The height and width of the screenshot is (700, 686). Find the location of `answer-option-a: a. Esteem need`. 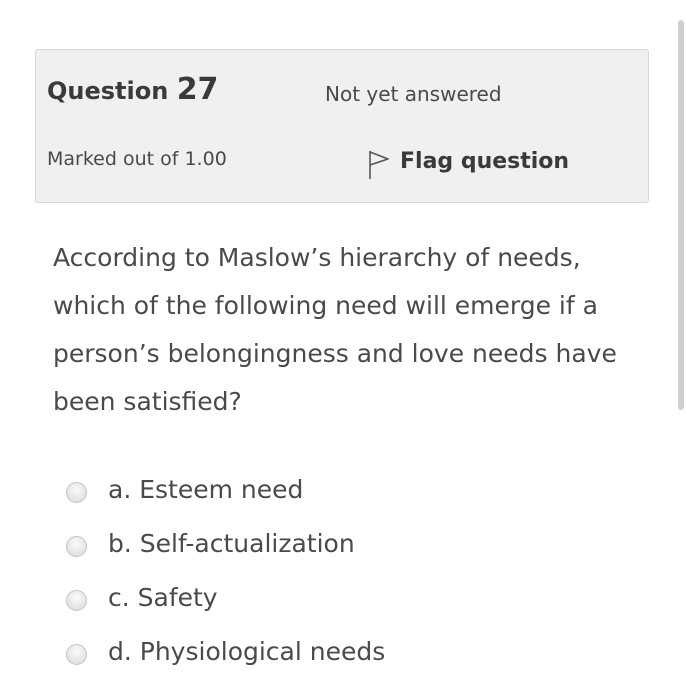

answer-option-a: a. Esteem need is located at coordinates (346, 489).